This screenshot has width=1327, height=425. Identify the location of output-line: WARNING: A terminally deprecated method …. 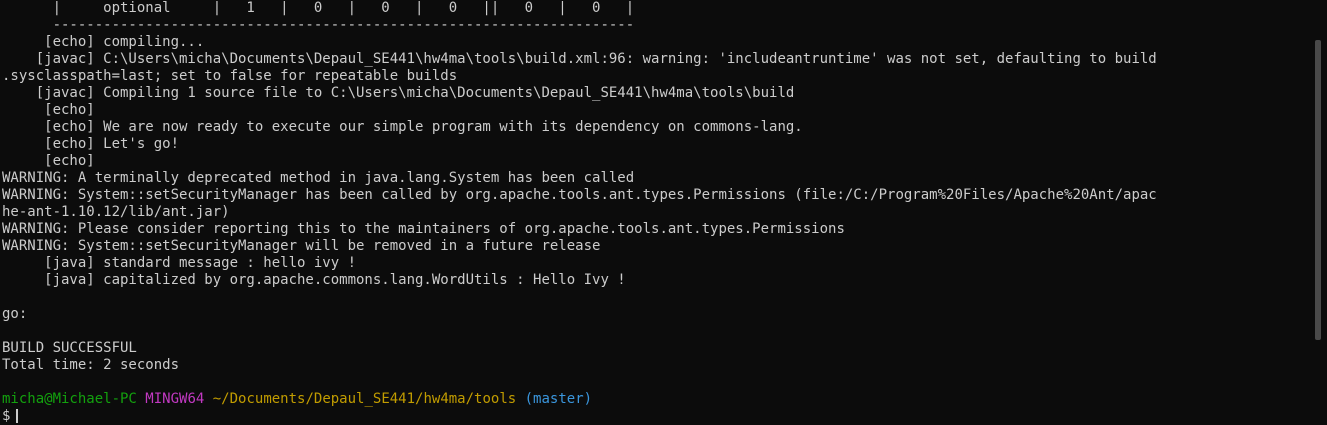
(318, 178).